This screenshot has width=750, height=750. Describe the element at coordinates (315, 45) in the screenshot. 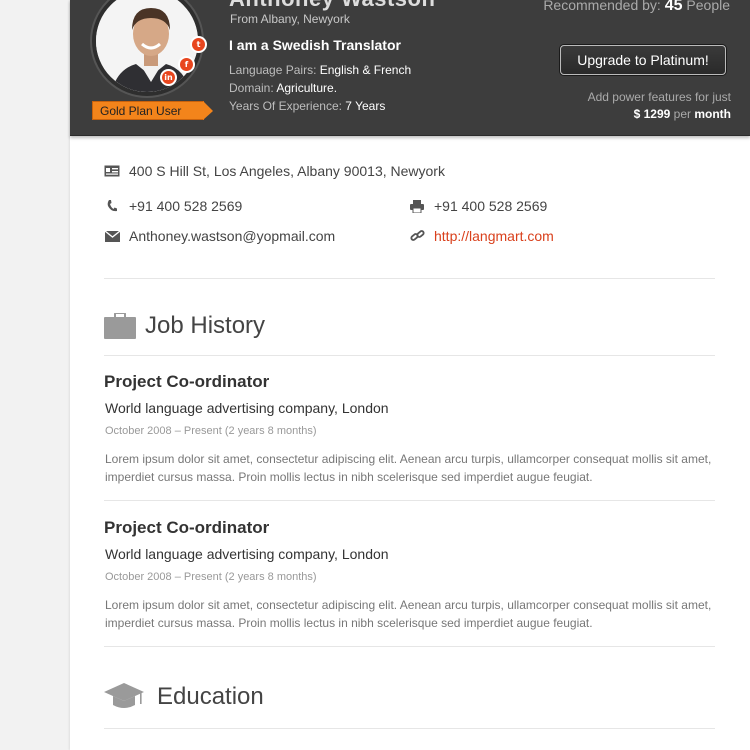

I see `profile-tagline: I am a Swedish Translator` at that location.